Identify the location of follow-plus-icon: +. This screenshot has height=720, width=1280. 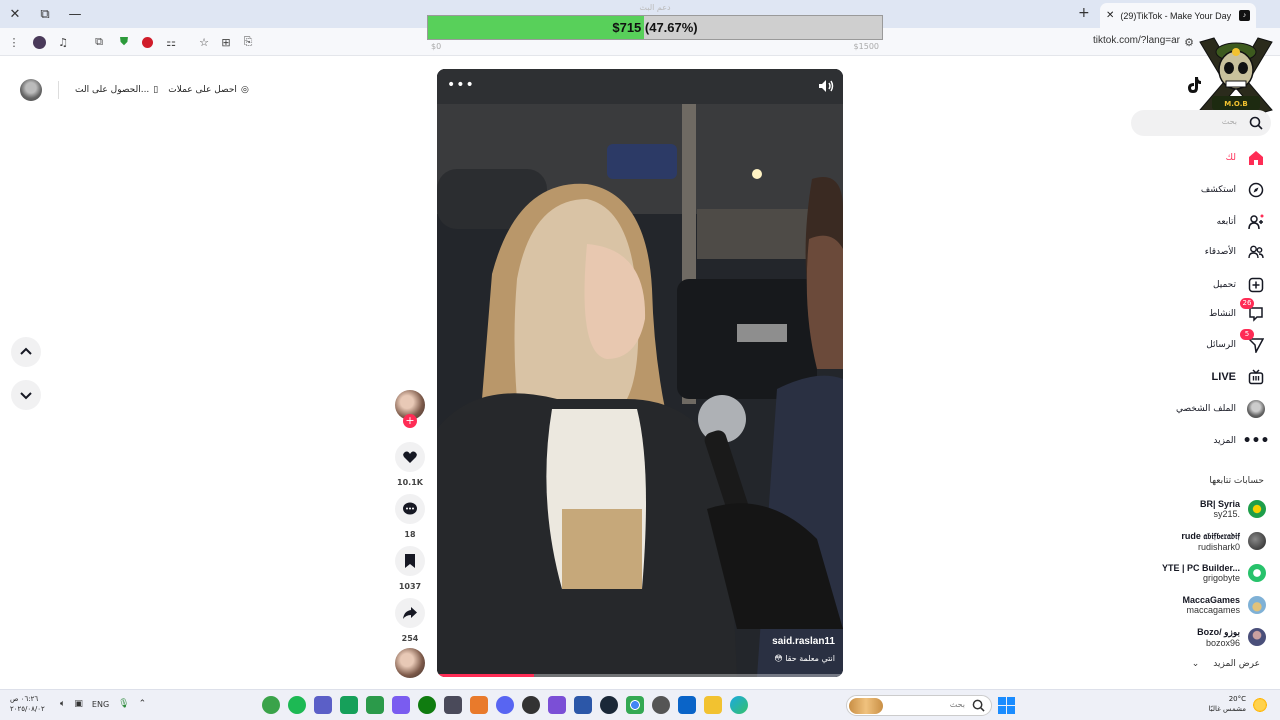
(410, 421).